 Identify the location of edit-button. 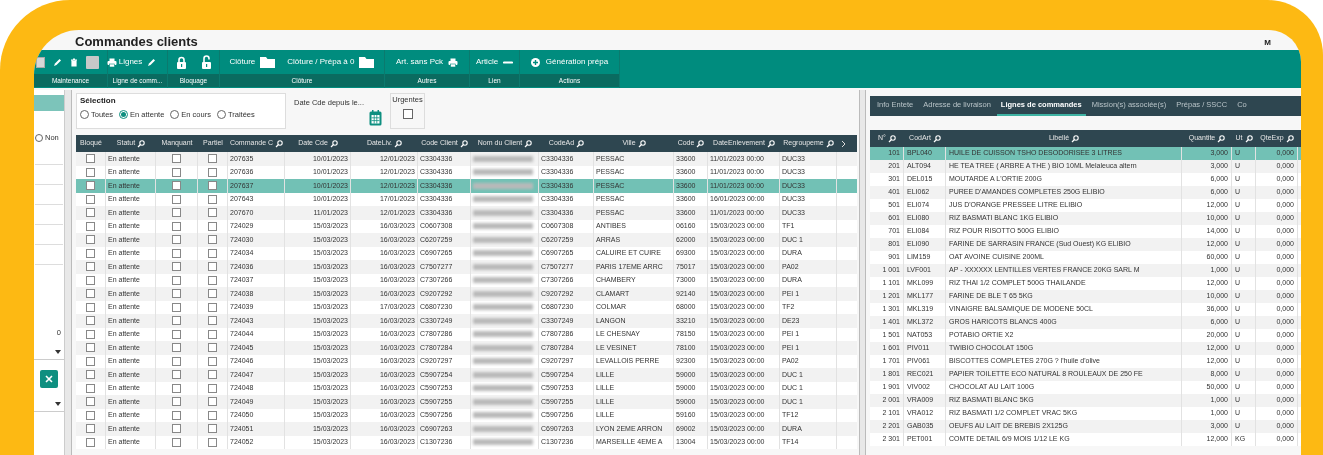
(57, 62).